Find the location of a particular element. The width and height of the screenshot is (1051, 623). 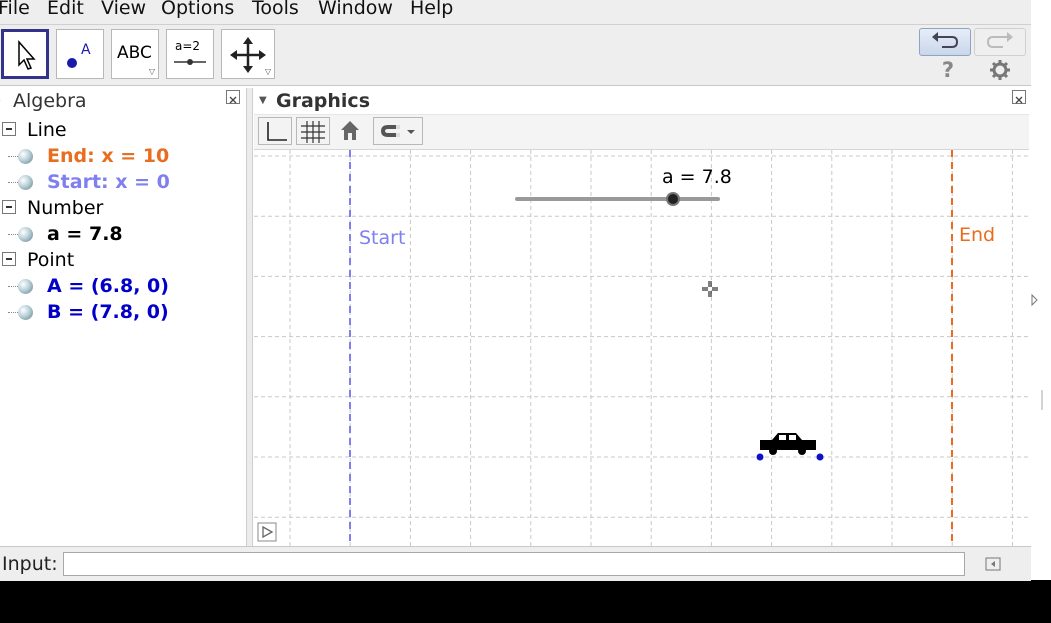

collapse-triangle-icon: ▼ is located at coordinates (263, 100).